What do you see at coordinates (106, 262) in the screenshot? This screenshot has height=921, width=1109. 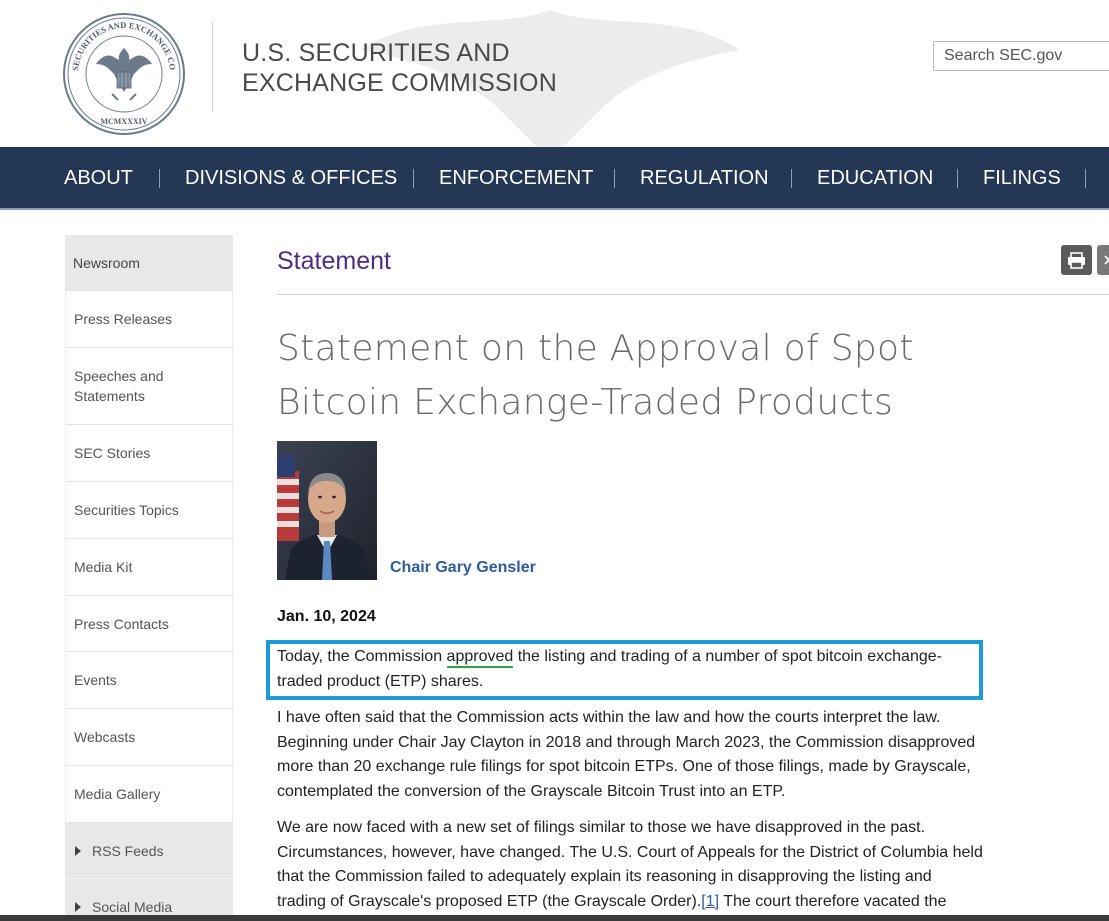 I see `sidebar-item-label: Newsroom` at bounding box center [106, 262].